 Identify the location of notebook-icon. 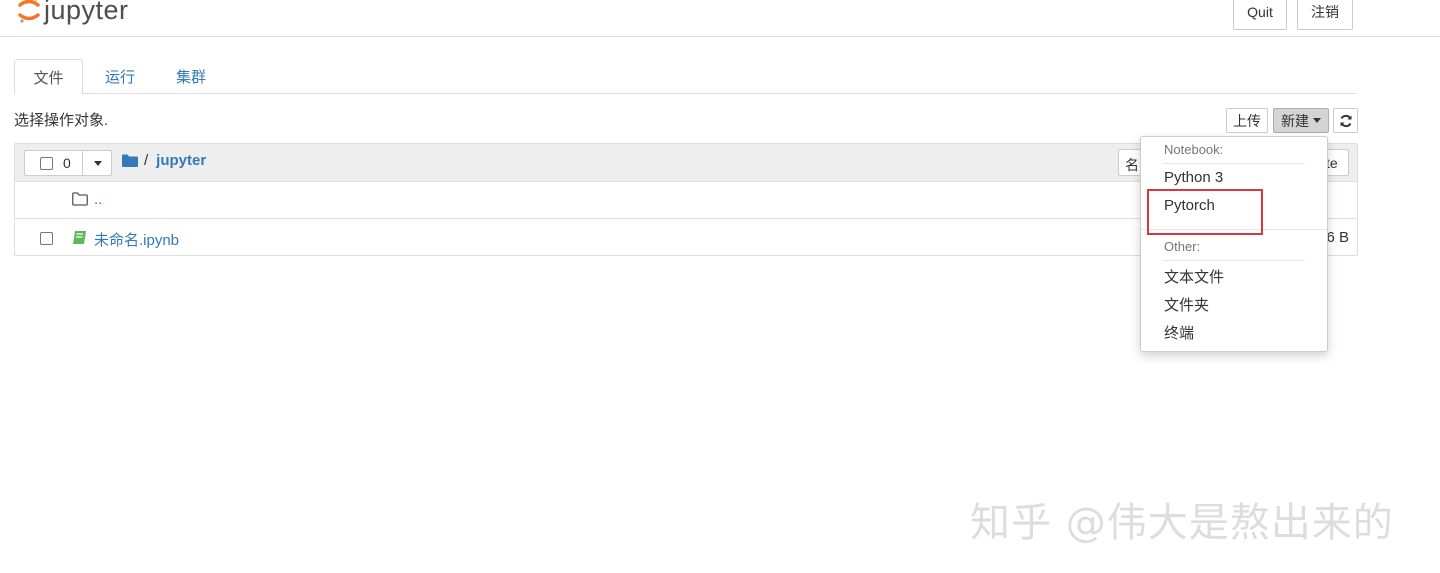
(79, 237).